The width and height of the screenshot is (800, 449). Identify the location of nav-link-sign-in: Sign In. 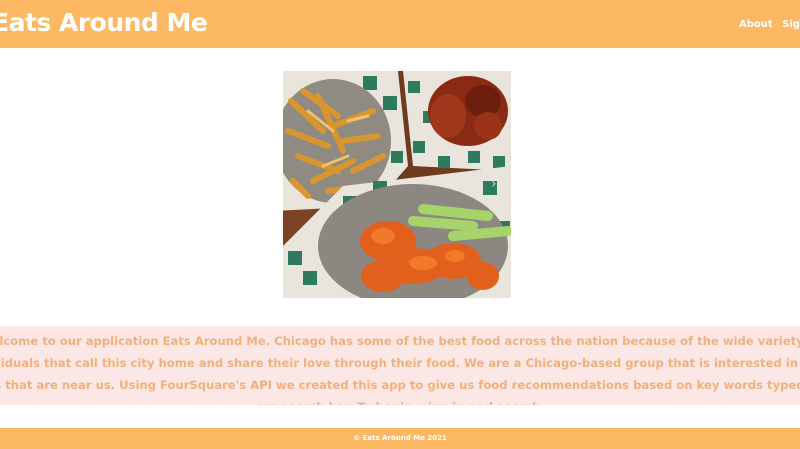
(791, 24).